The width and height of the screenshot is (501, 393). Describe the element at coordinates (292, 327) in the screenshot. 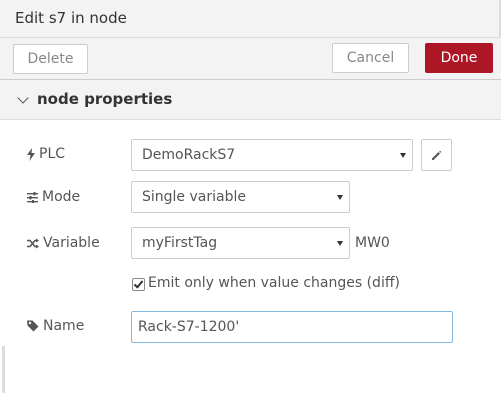

I see `name-input` at that location.